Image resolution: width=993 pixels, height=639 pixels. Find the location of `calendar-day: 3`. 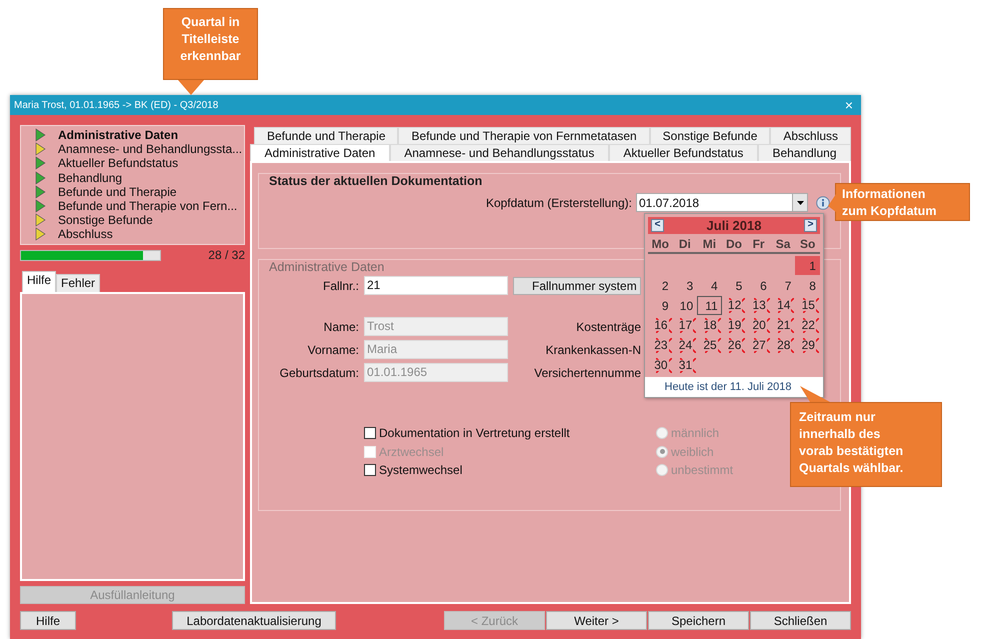

calendar-day: 3 is located at coordinates (685, 285).